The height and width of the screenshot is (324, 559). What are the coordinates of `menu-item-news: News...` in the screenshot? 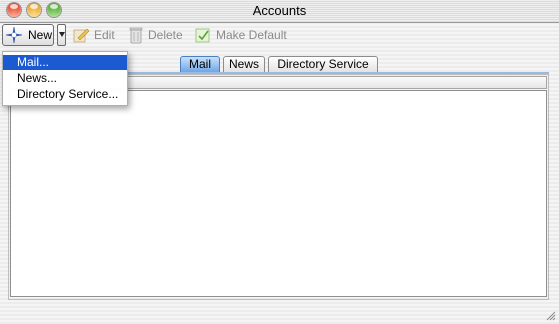 It's located at (65, 78).